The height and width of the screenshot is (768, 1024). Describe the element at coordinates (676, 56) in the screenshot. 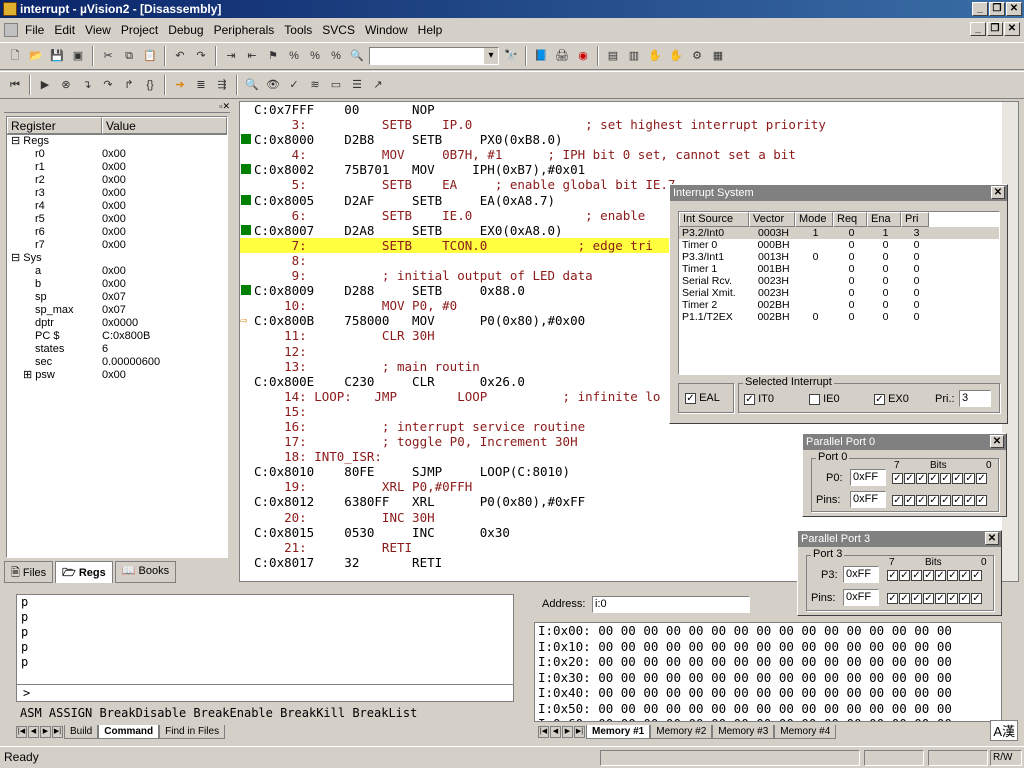

I see `stop-icon: ✋` at that location.